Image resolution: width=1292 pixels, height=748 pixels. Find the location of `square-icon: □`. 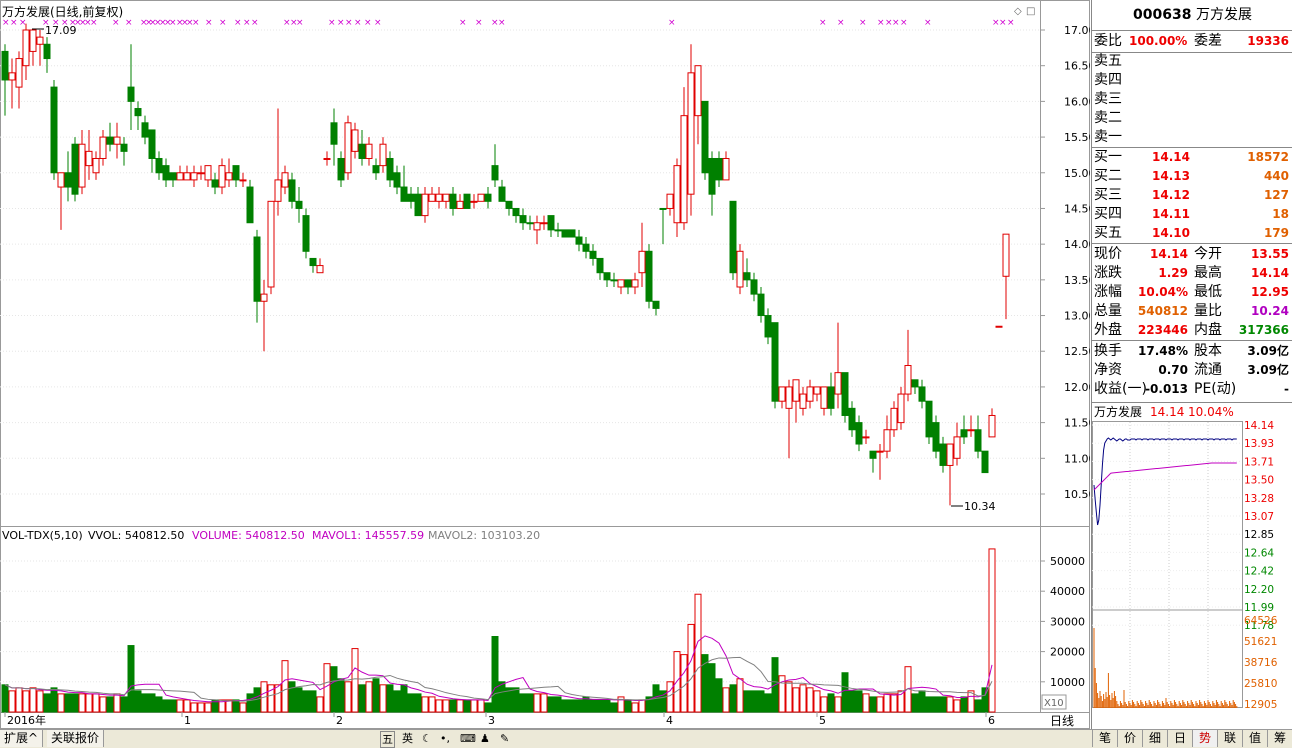

square-icon: □ is located at coordinates (1030, 11).